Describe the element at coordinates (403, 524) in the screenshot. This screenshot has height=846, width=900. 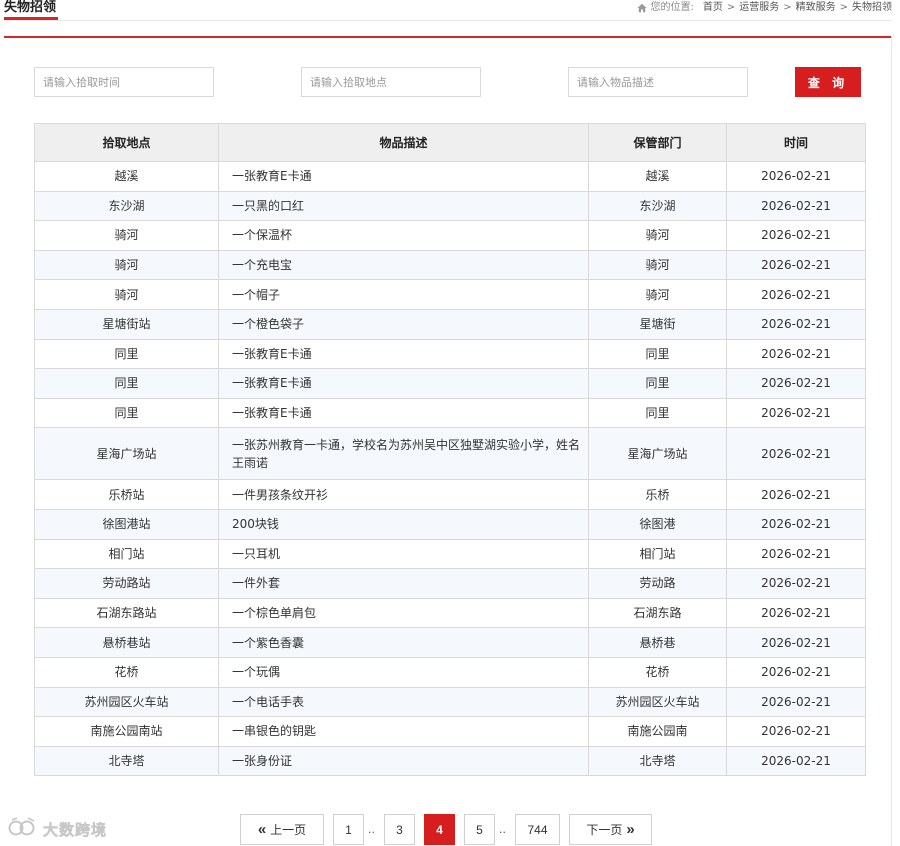
I see `cell-description: 200块钱` at that location.